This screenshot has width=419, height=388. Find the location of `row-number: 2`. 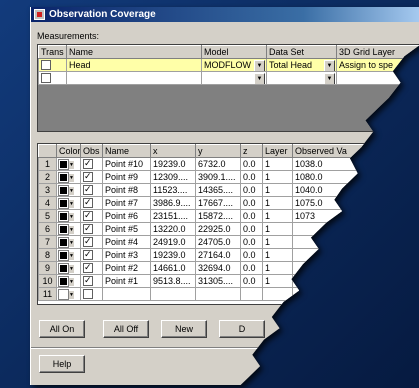

row-number: 2 is located at coordinates (47, 177).